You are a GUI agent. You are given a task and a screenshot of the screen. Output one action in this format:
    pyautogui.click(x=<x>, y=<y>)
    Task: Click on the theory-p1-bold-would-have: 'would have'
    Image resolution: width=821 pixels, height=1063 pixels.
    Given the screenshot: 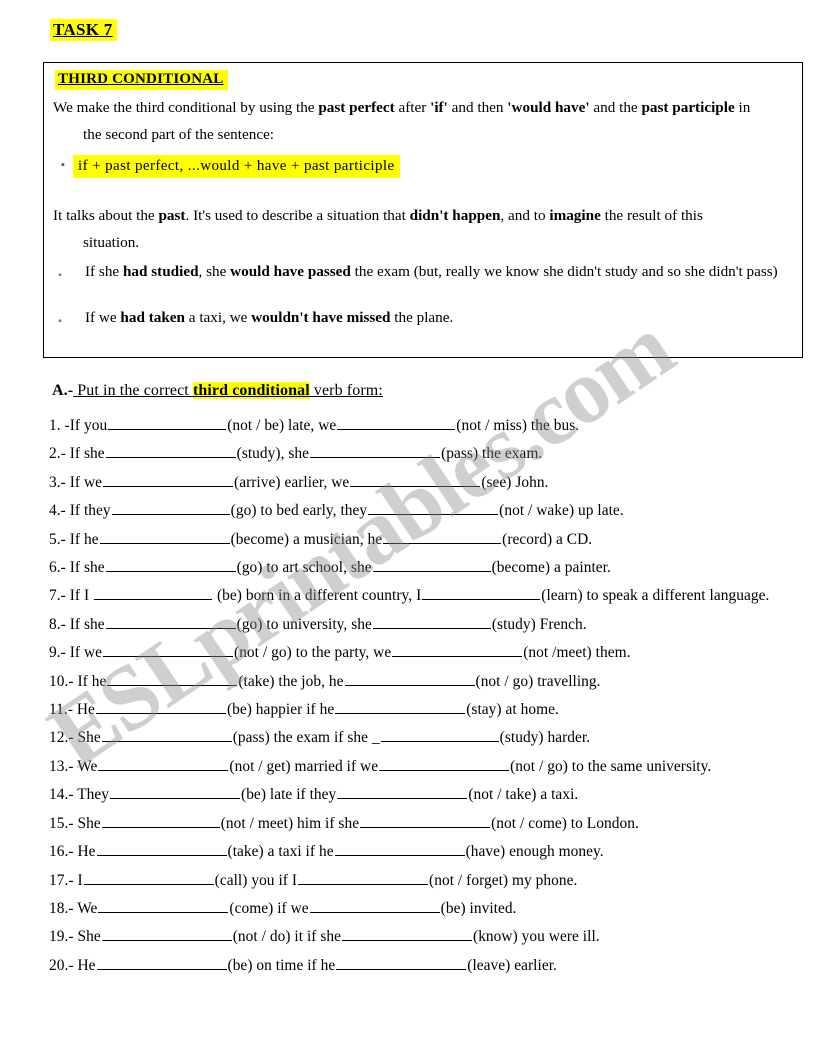 What is the action you would take?
    pyautogui.click(x=548, y=107)
    